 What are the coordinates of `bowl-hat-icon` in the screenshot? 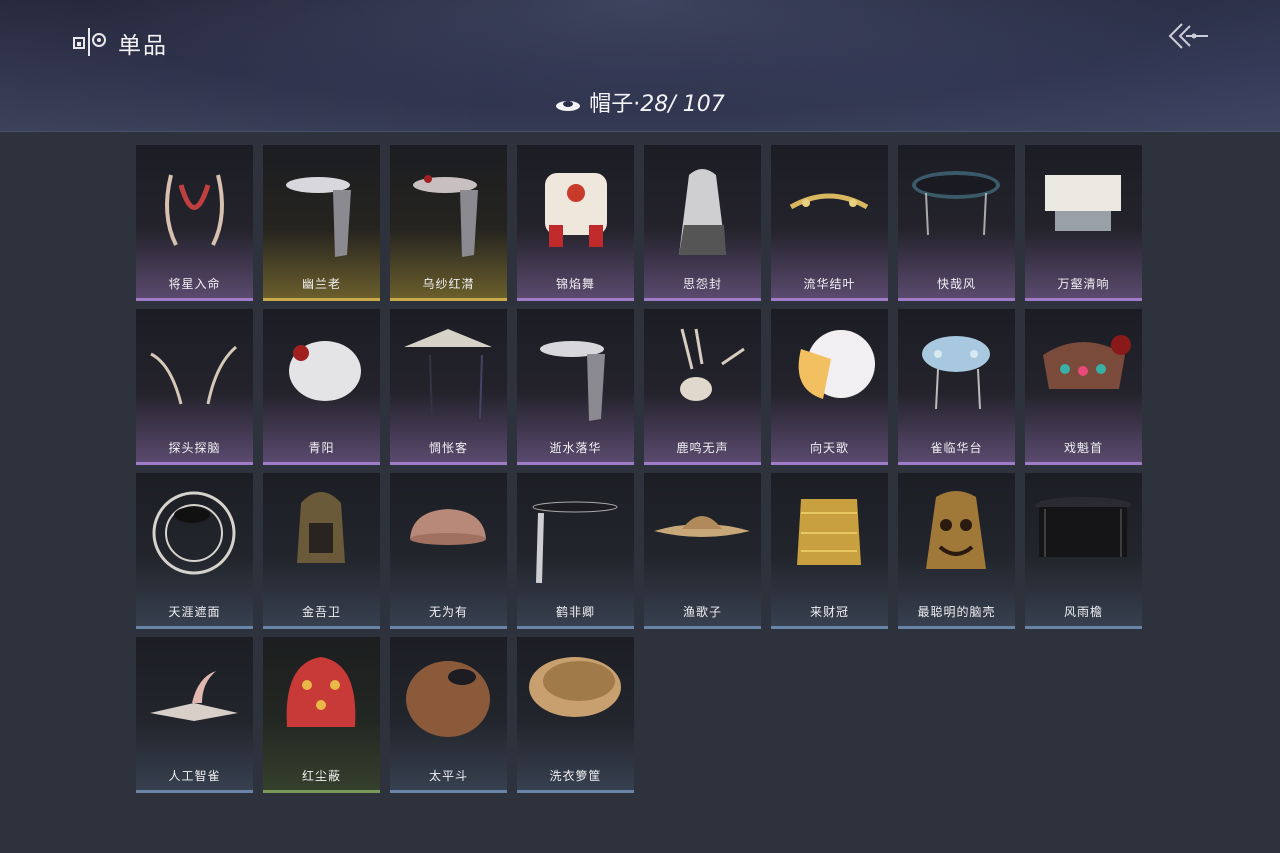 It's located at (448, 527).